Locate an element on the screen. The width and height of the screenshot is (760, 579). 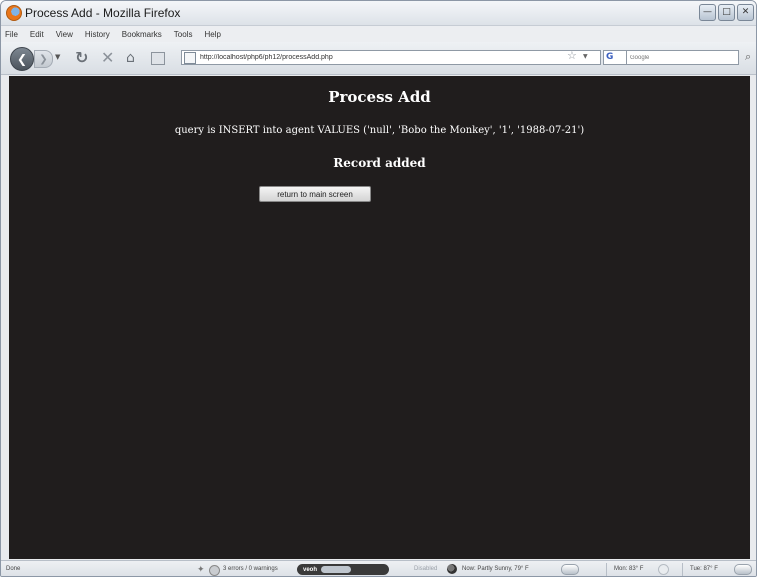
window-title: Process Add - Mozilla Firefox is located at coordinates (103, 13).